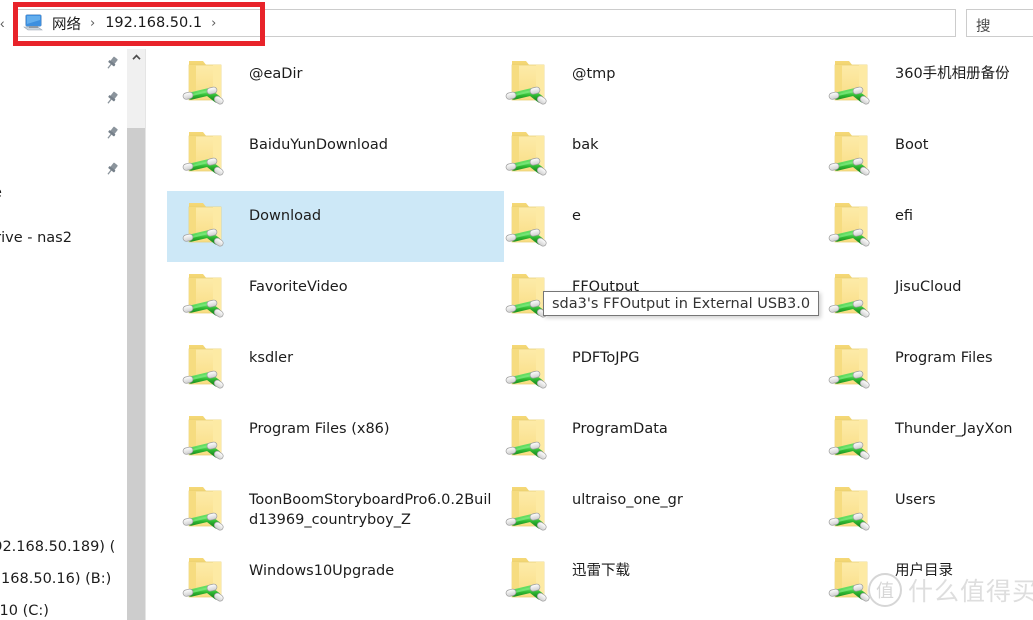 This screenshot has width=1033, height=620. I want to click on chevron-right-icon-1: ›, so click(93, 23).